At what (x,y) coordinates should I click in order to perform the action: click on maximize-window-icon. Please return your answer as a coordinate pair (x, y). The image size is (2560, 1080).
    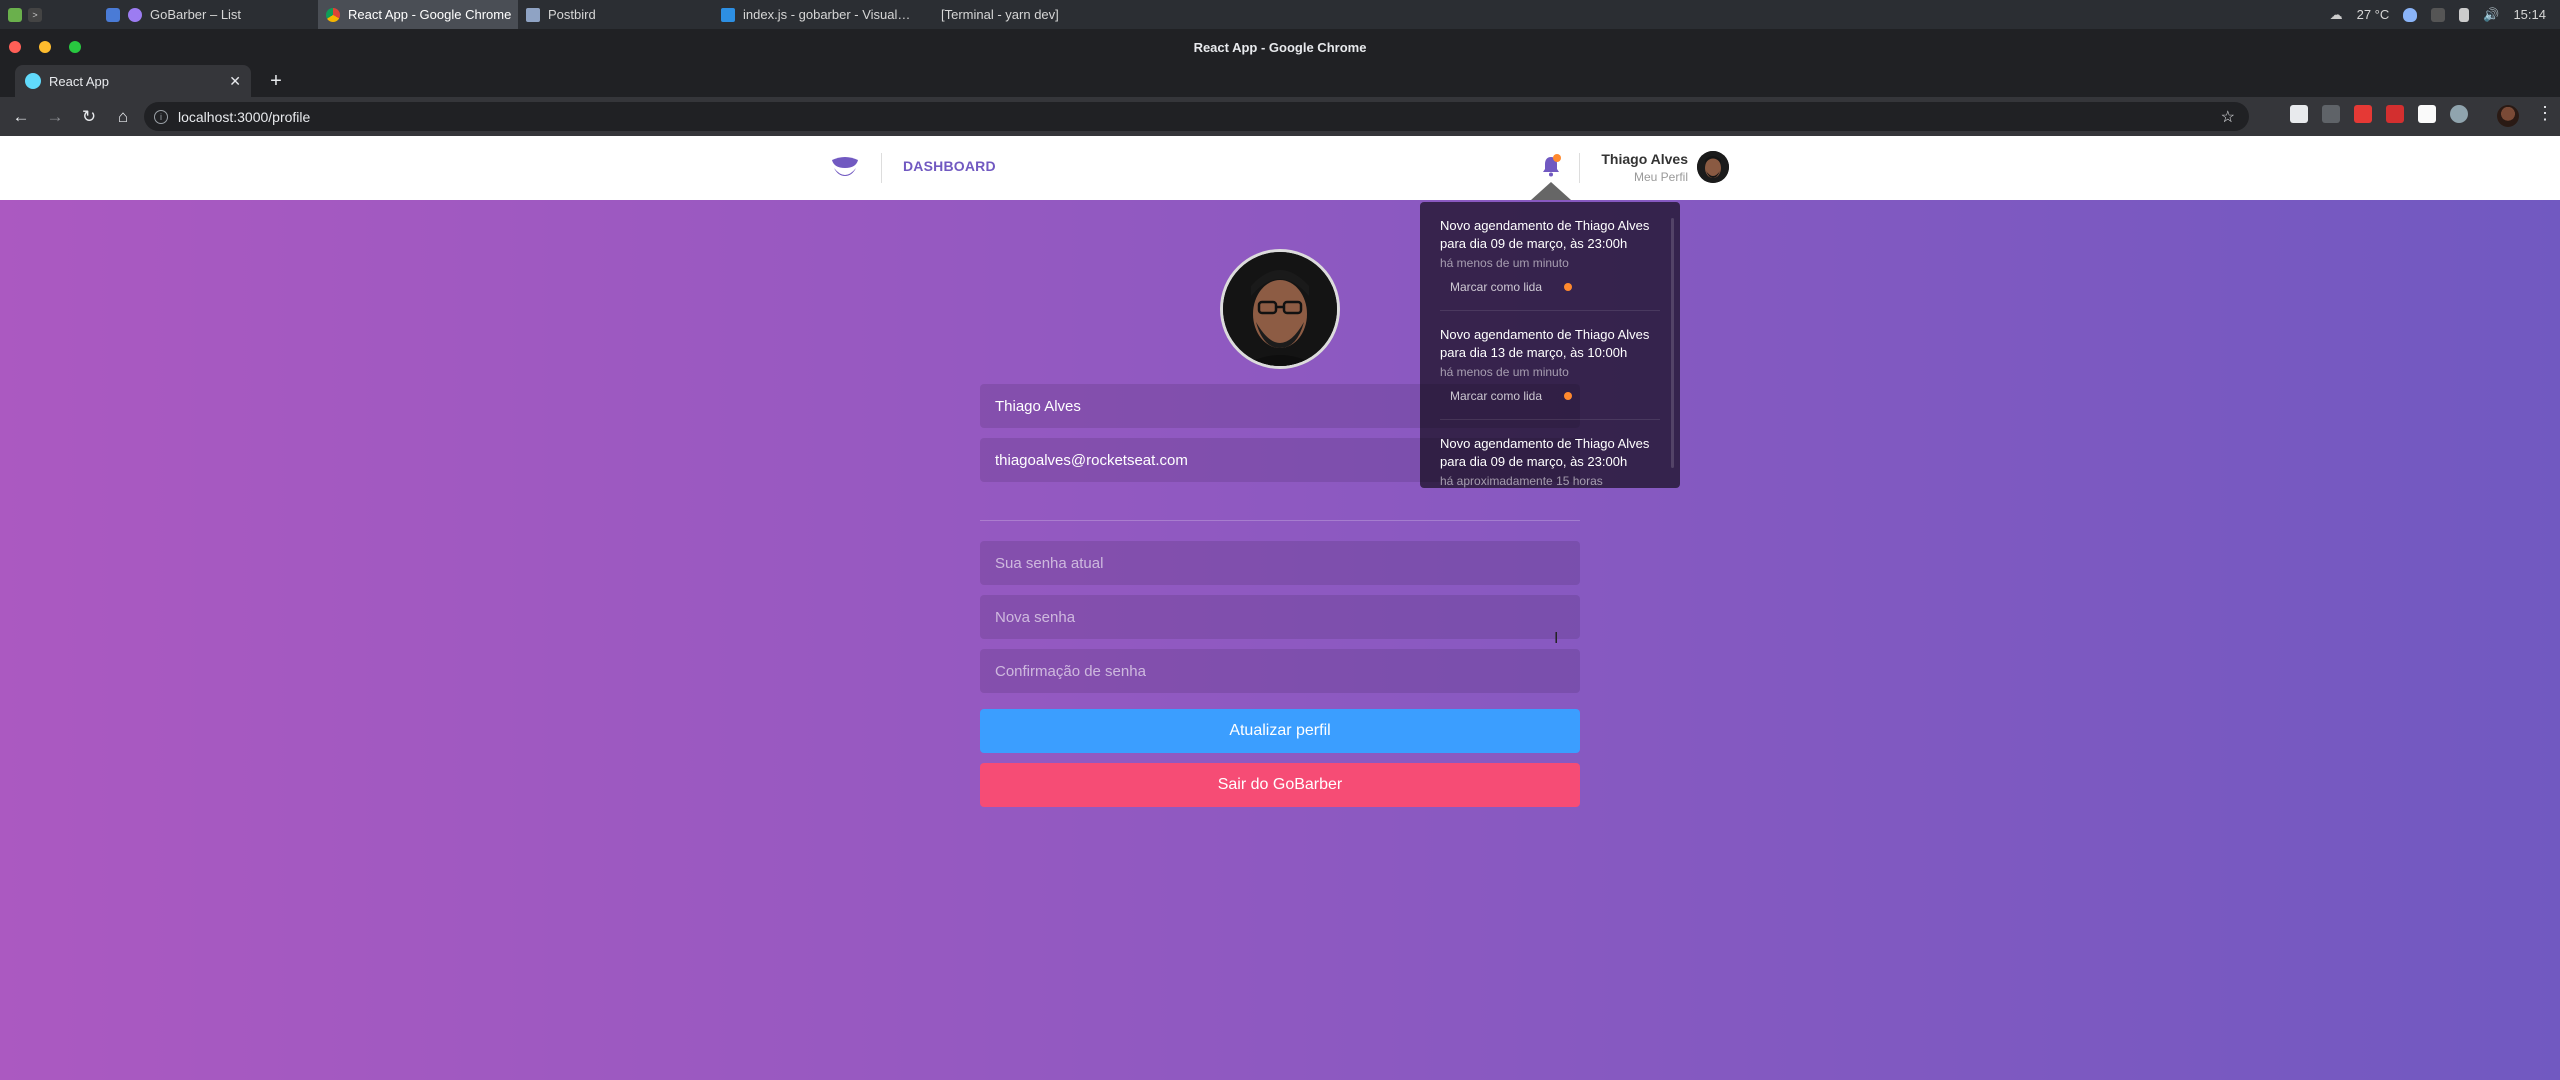
    Looking at the image, I should click on (75, 47).